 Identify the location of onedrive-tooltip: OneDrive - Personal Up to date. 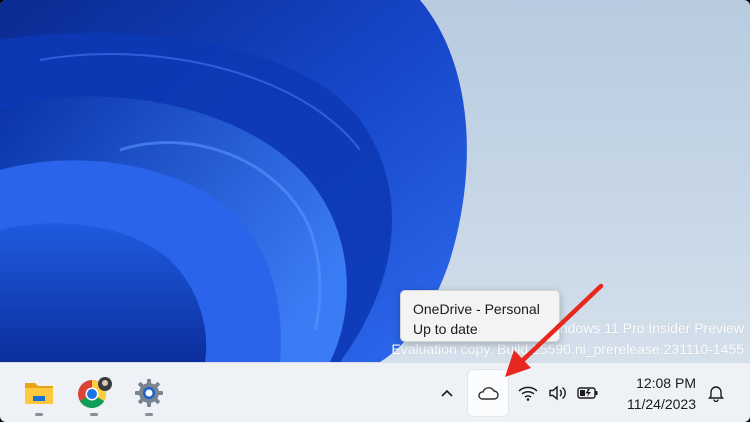
(480, 316).